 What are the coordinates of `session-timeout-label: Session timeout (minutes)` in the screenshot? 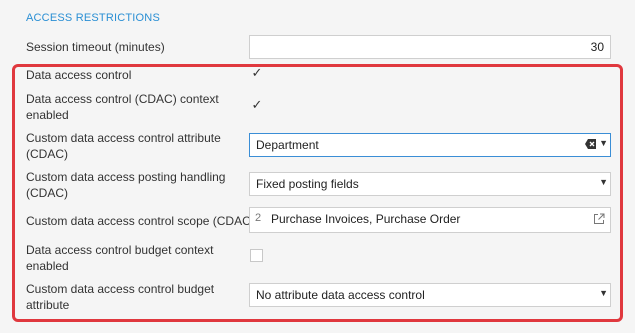 It's located at (95, 47).